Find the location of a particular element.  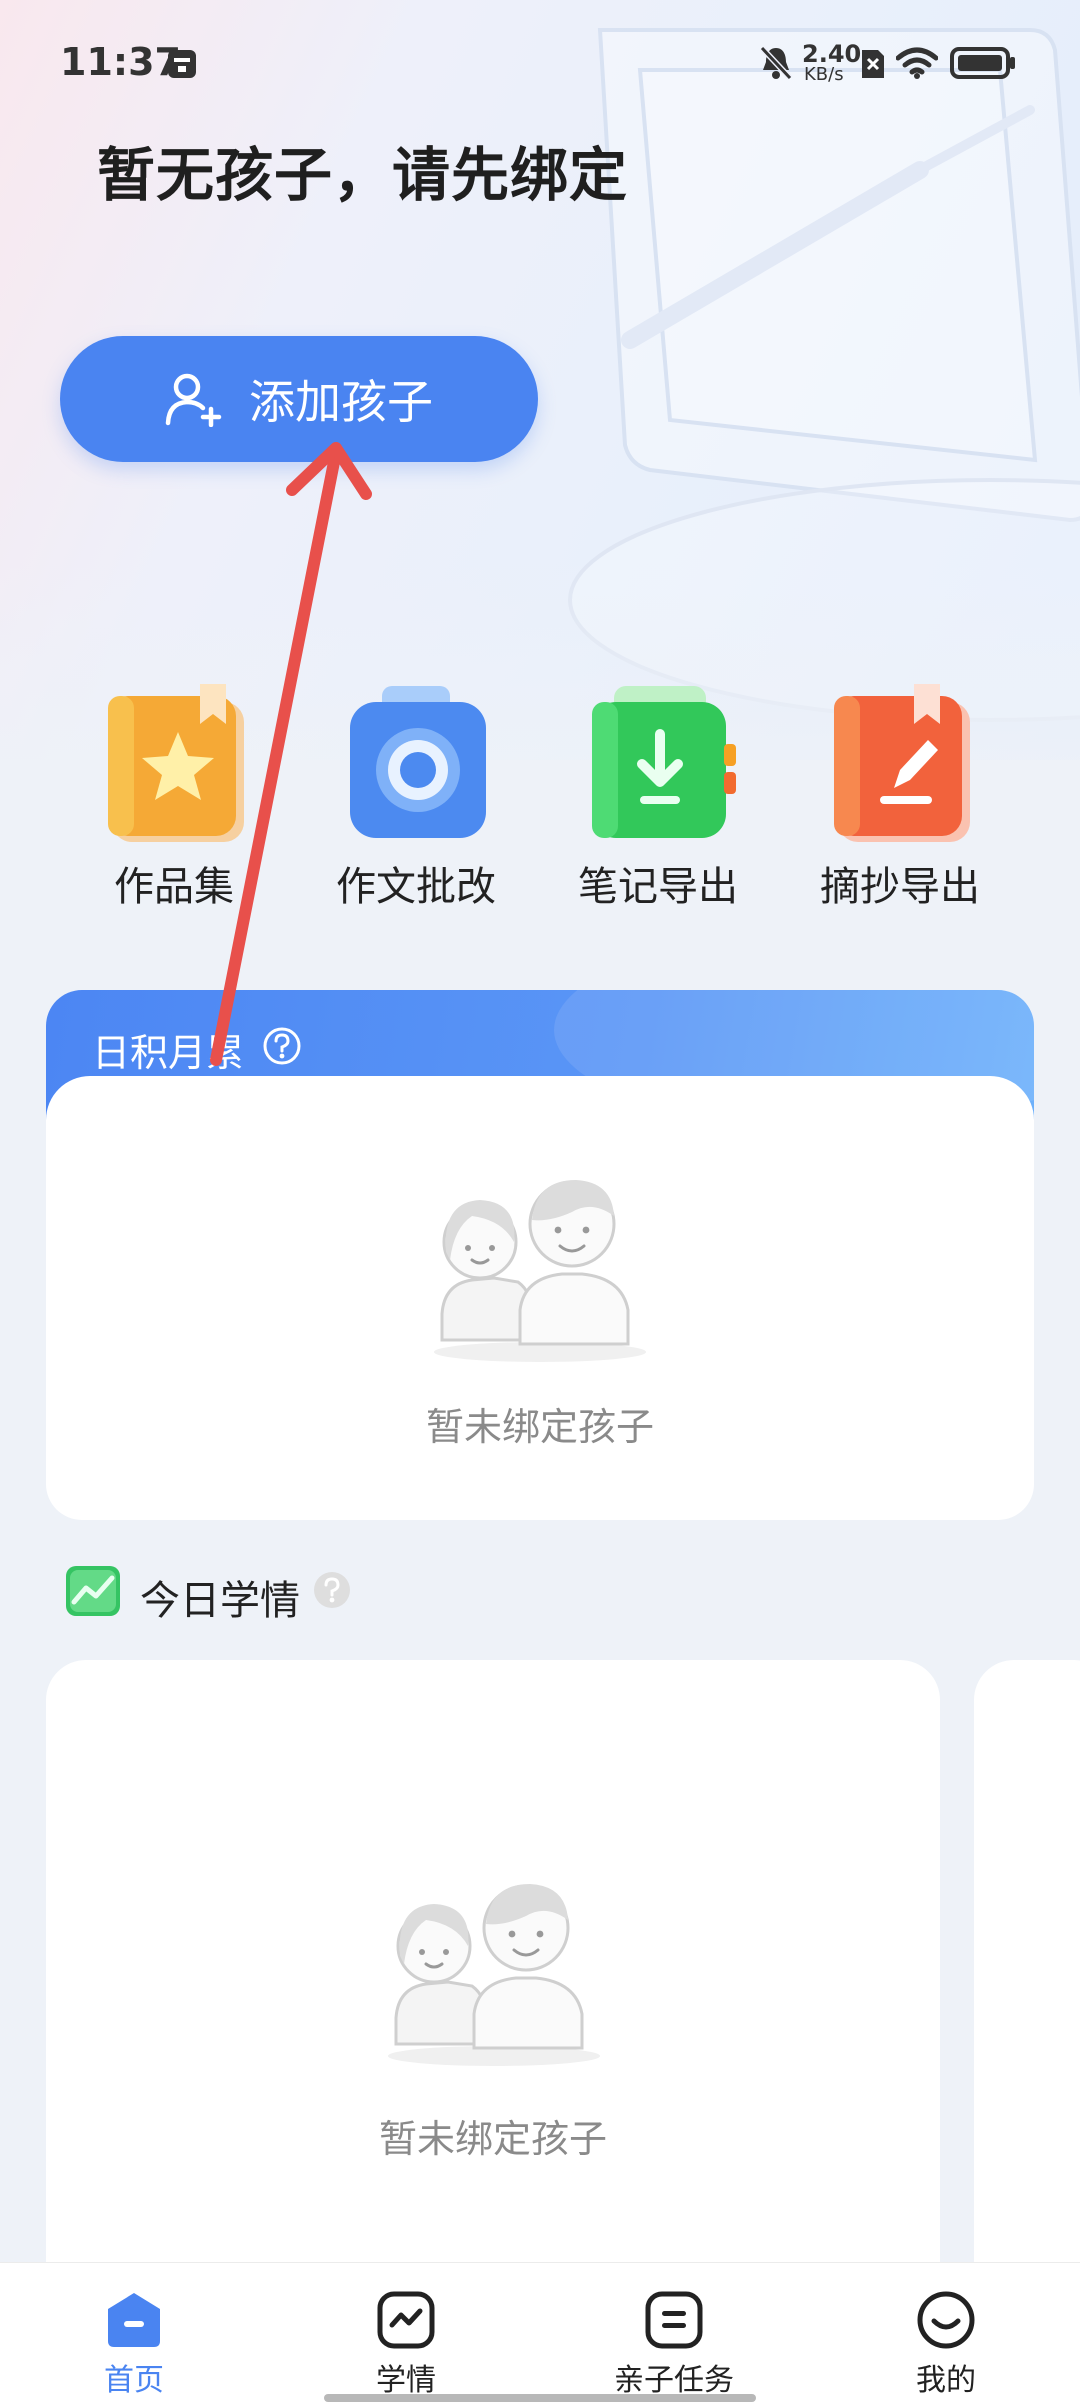

add-child-button: 添加孩子 is located at coordinates (299, 399).